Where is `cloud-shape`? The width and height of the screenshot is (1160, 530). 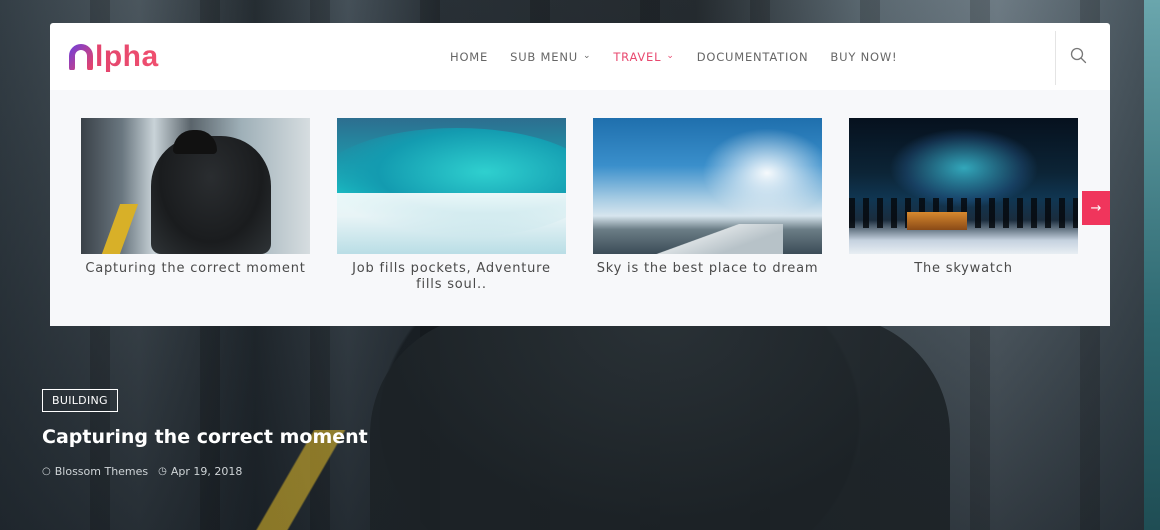
cloud-shape is located at coordinates (762, 173).